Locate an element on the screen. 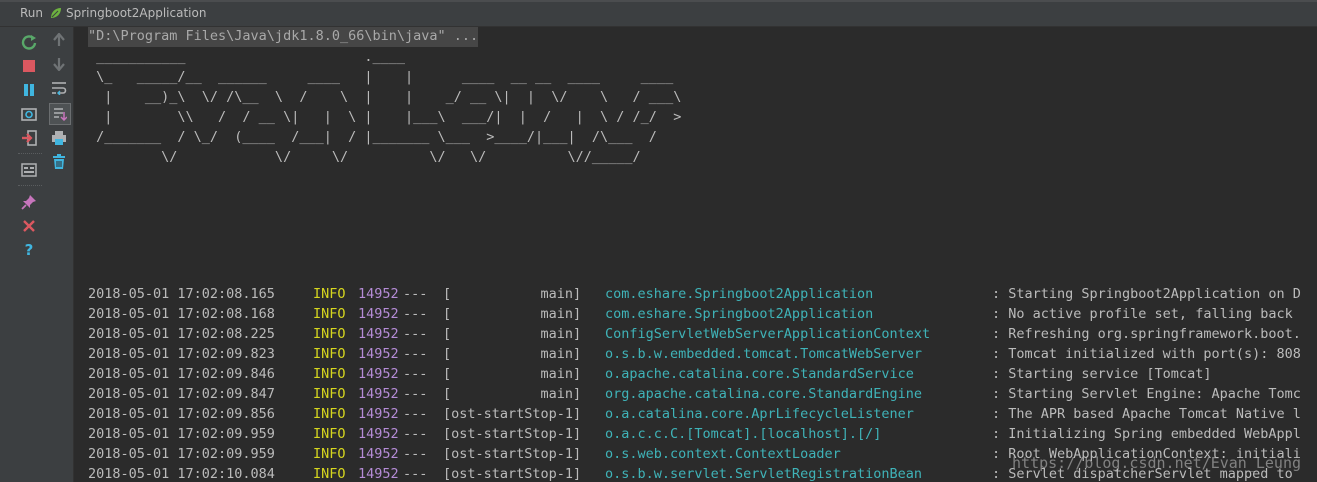 This screenshot has width=1317, height=482. help-icon: ? is located at coordinates (29, 250).